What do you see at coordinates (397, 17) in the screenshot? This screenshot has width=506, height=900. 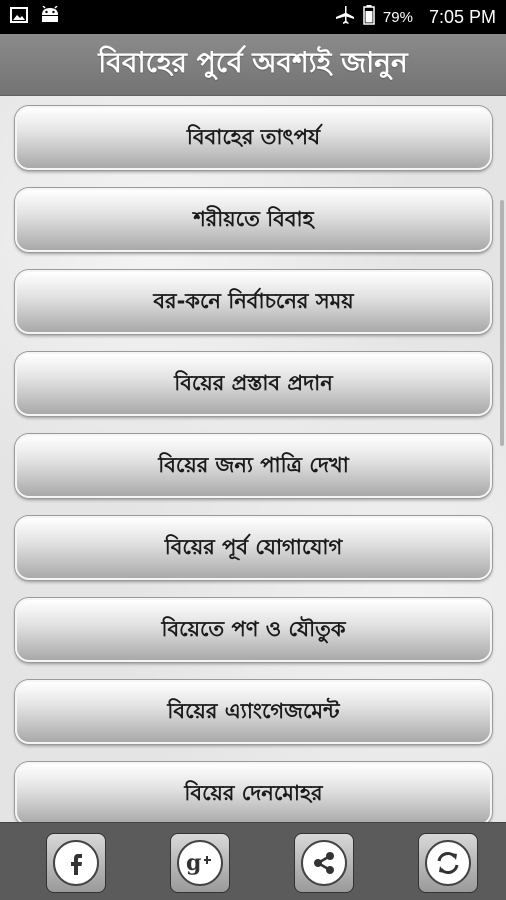 I see `battery-percentage: 79%` at bounding box center [397, 17].